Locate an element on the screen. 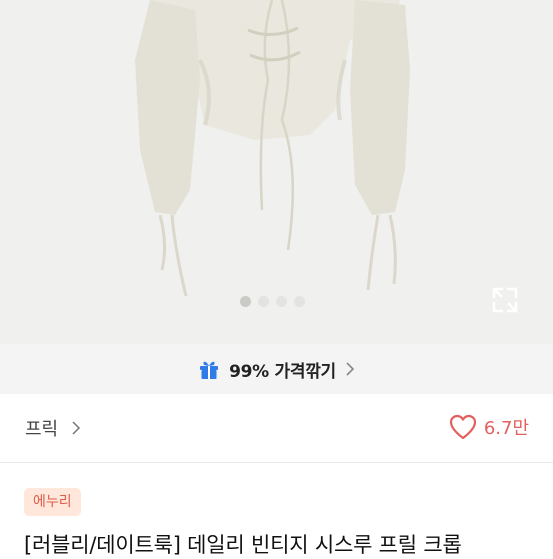 The image size is (553, 559). price-offer-banner: 99% 가격깎기 is located at coordinates (276, 369).